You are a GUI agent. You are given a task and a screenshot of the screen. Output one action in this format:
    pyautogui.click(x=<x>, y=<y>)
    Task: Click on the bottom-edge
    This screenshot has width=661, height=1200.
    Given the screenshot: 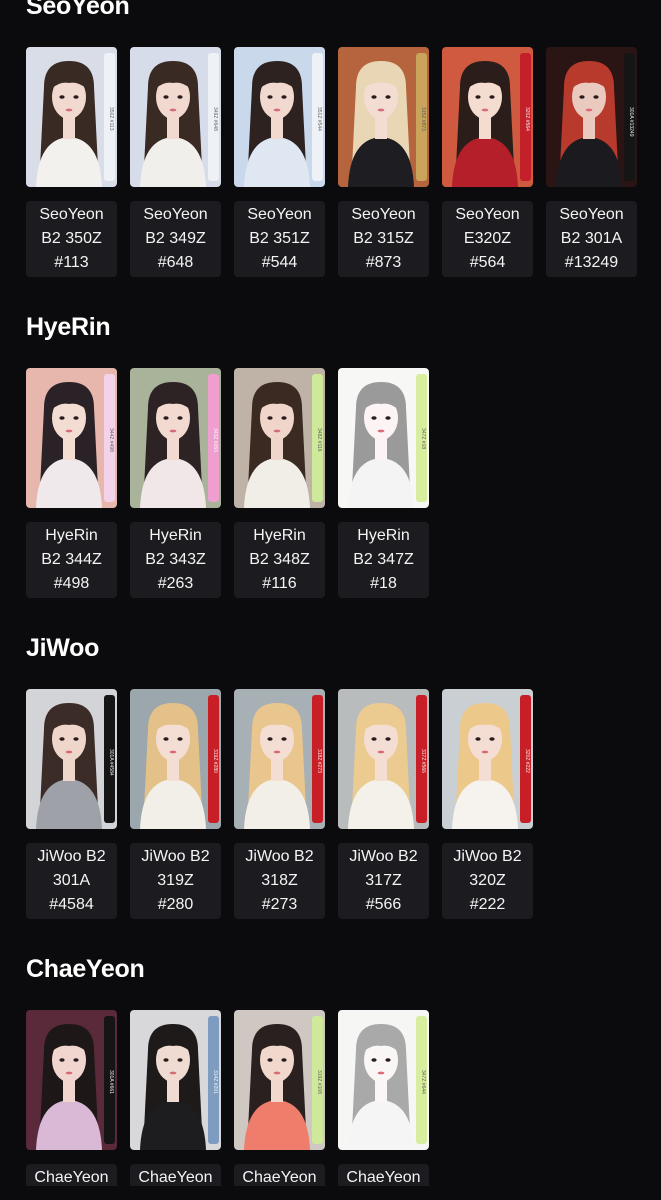 What is the action you would take?
    pyautogui.click(x=330, y=1193)
    